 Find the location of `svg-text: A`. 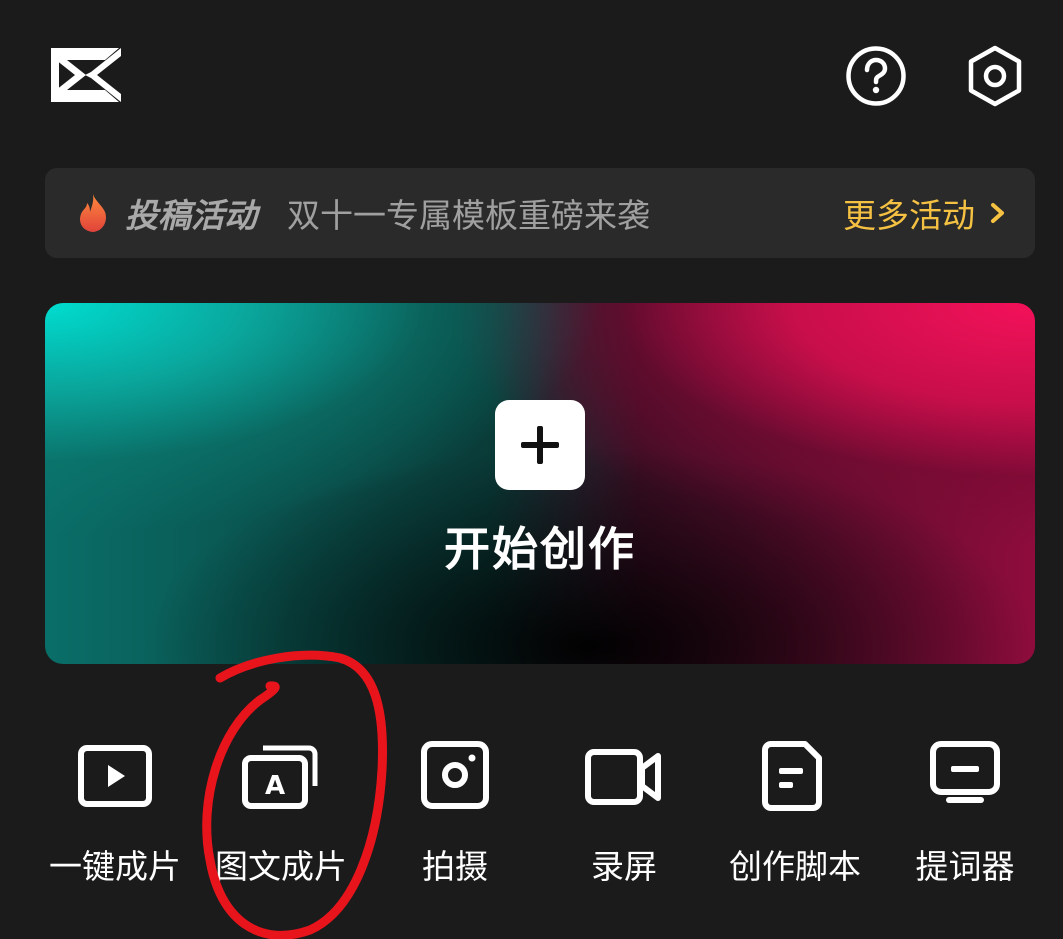

svg-text: A is located at coordinates (275, 786).